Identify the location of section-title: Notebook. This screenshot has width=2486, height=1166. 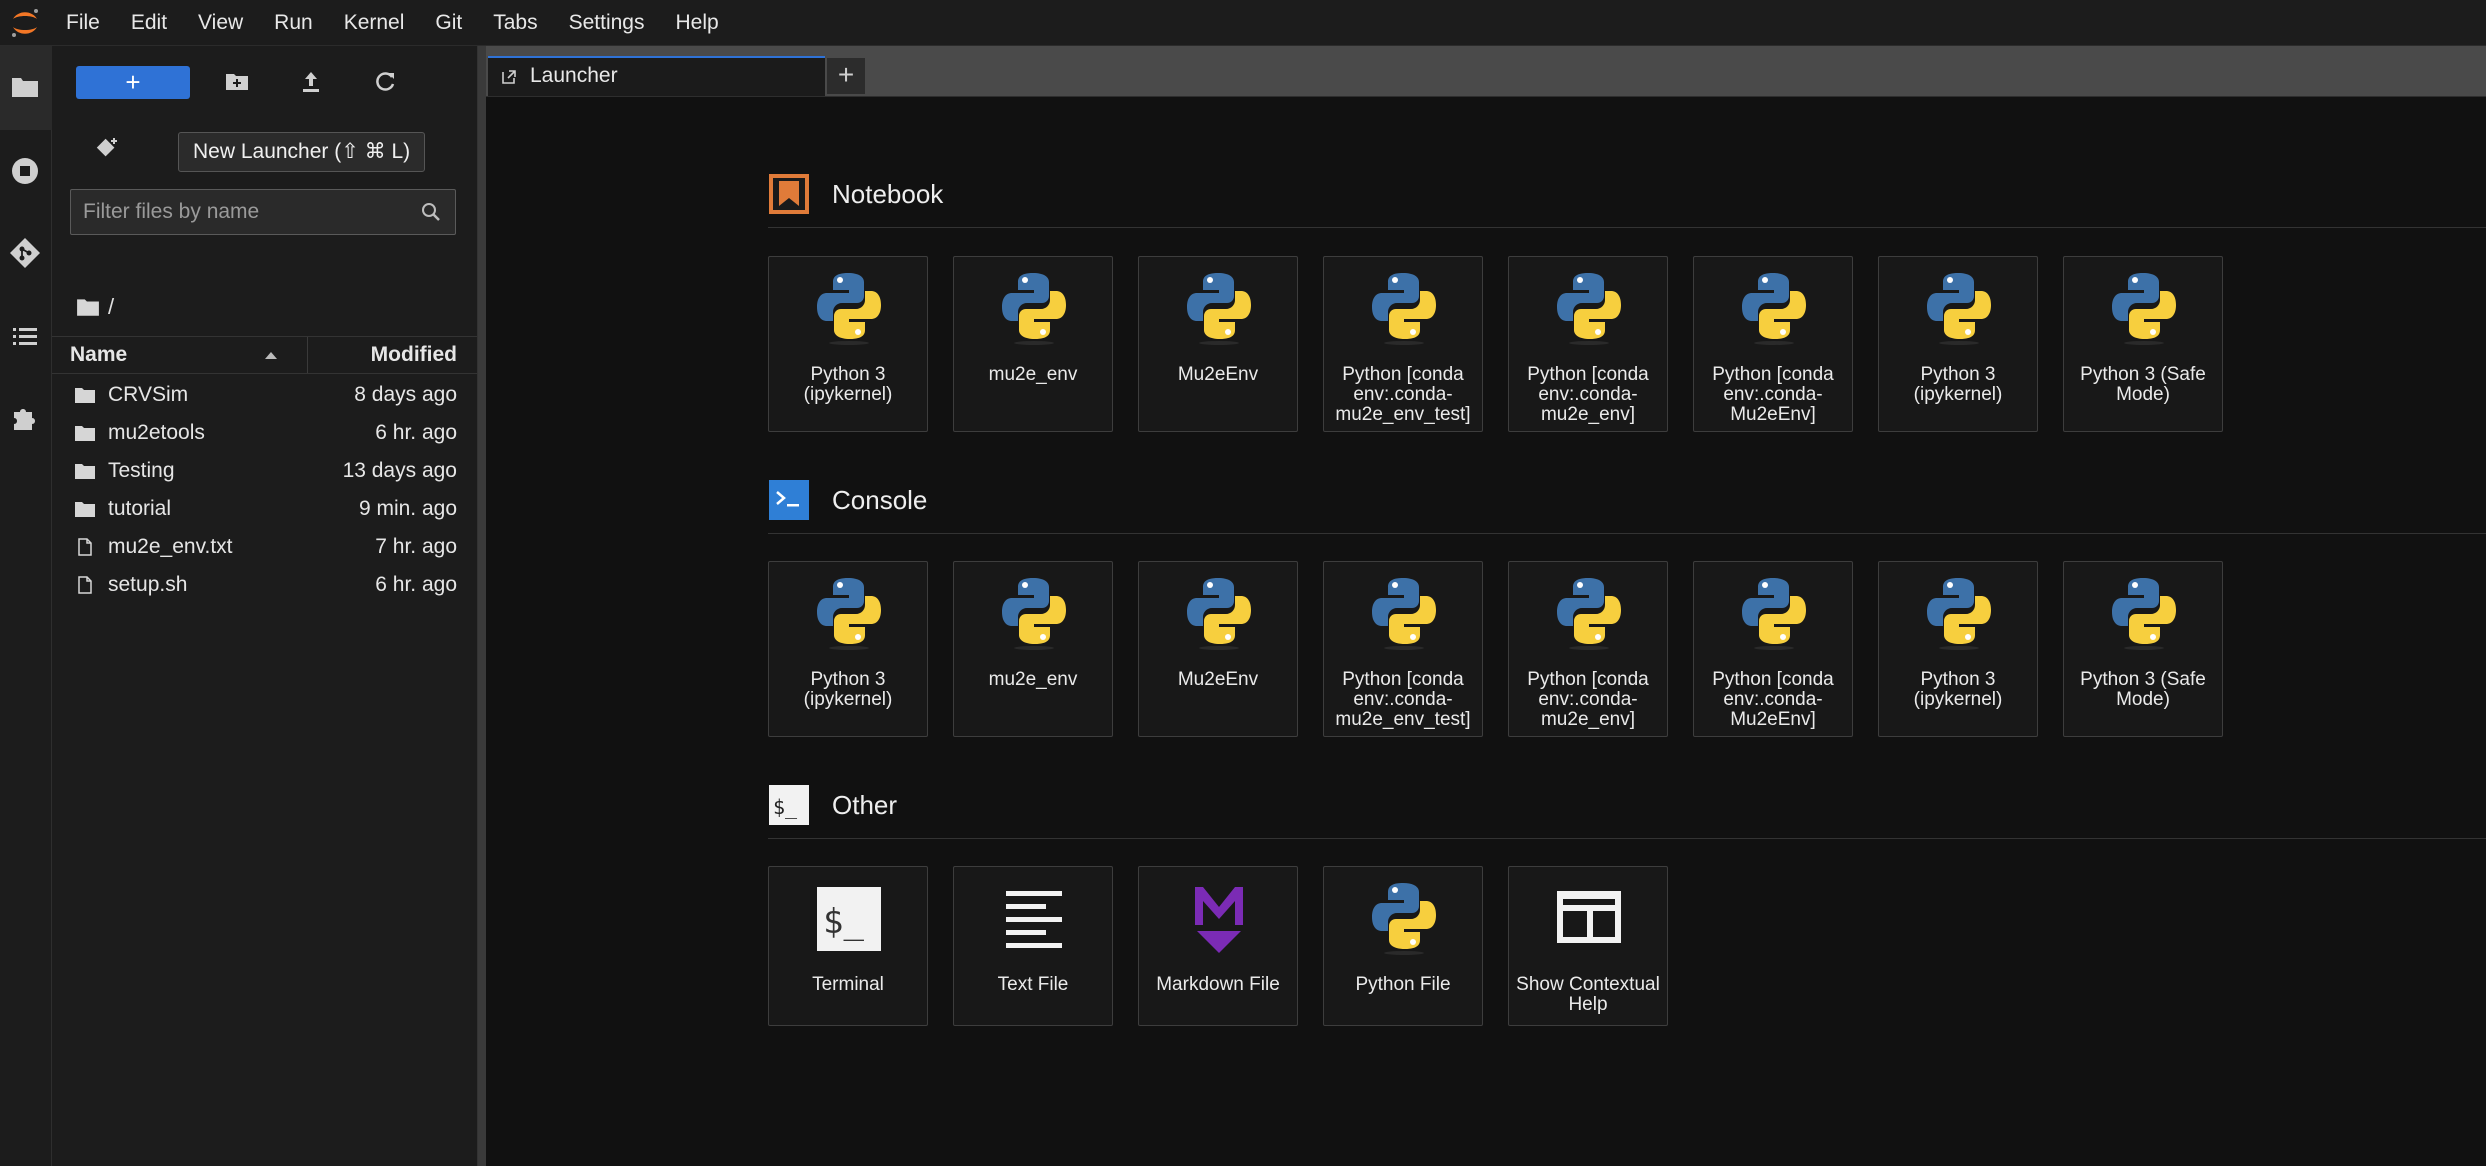
(888, 194).